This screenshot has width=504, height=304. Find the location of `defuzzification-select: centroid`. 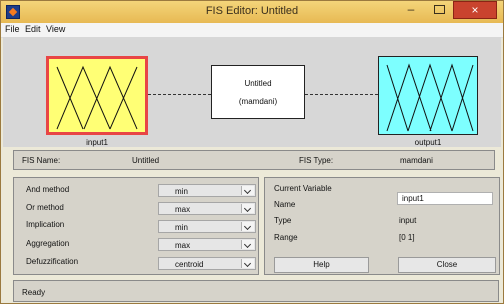

defuzzification-select: centroid is located at coordinates (207, 263).